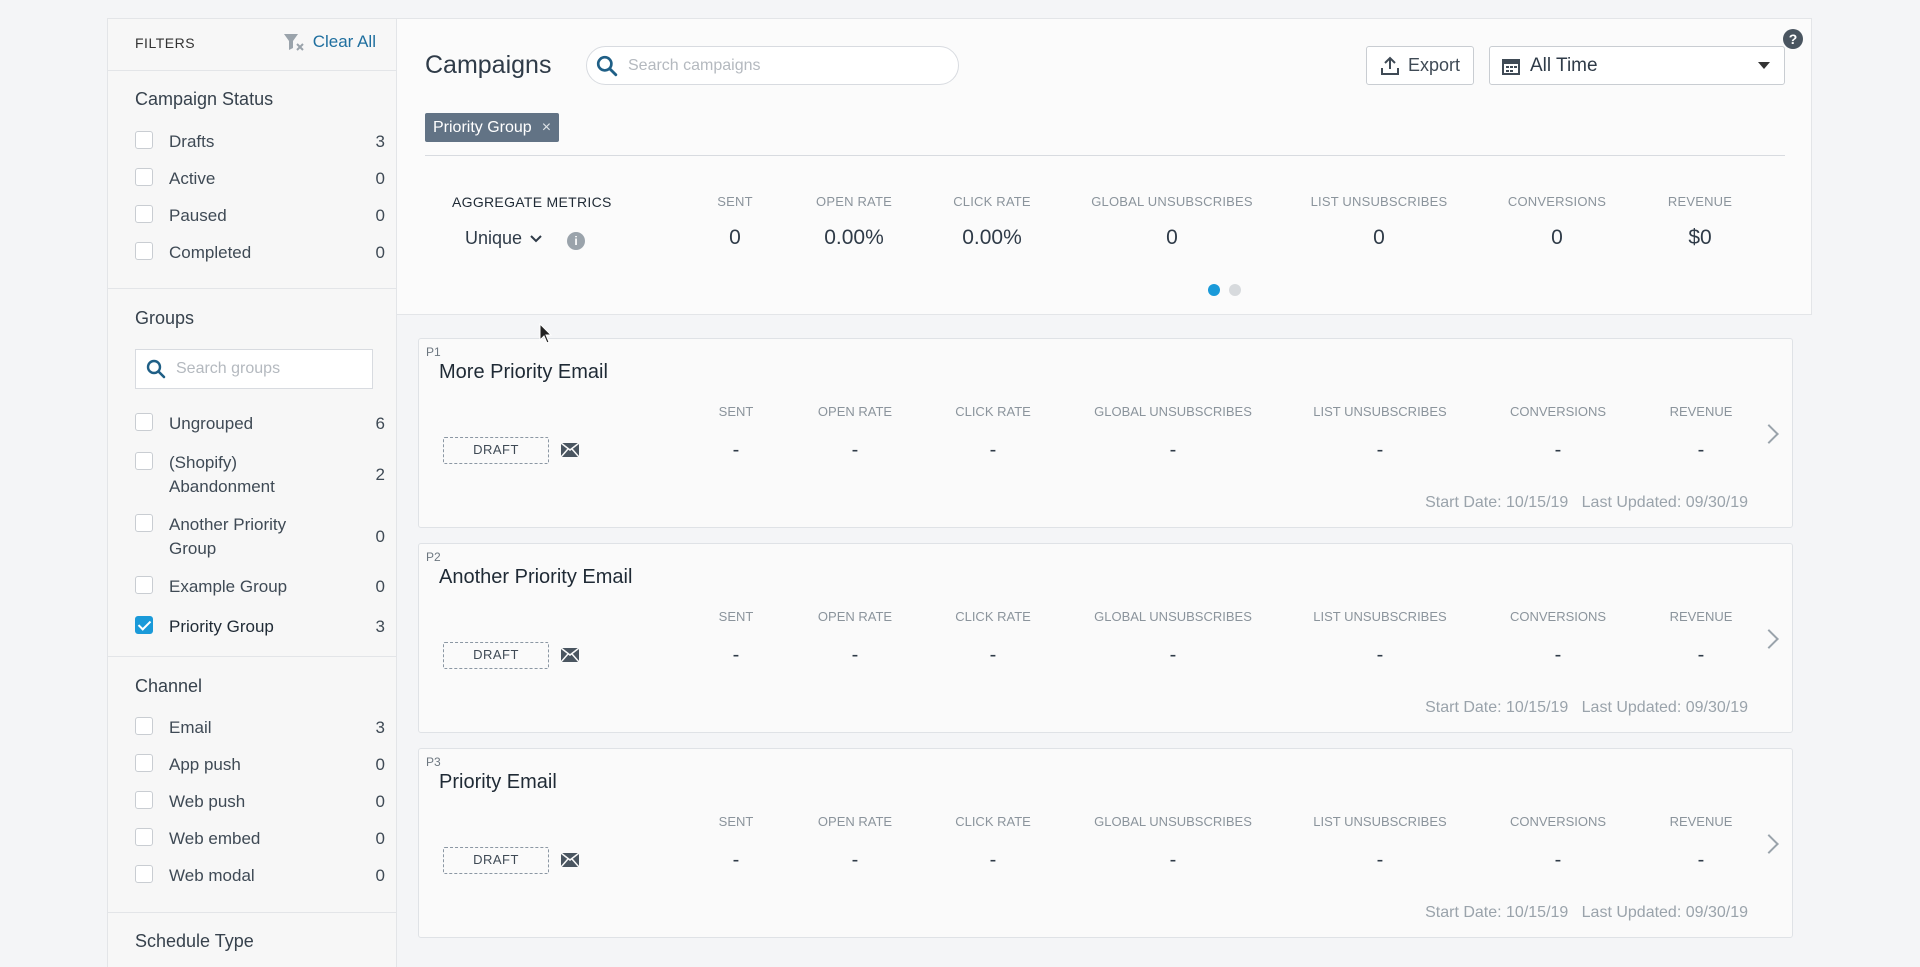  I want to click on status-filter-completed: Completed 0, so click(260, 253).